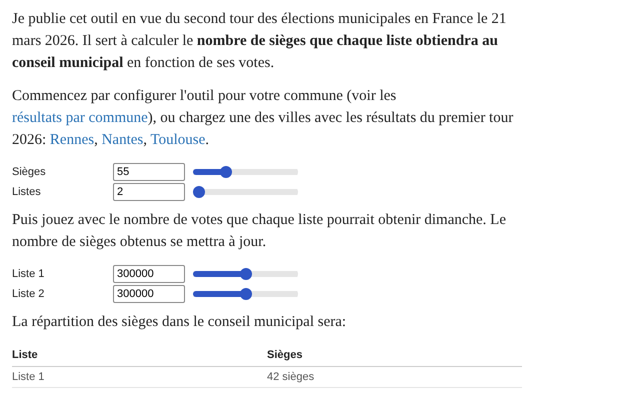  What do you see at coordinates (260, 41) in the screenshot?
I see `intro-paragraph: Je publie cet outil en vue du second tour des élections municipales en France le 21 mars 2026. Il sert à calculer le nombre de sièges que chaque liste obtiendra au conseil municipal en fonction de ses votes.` at bounding box center [260, 41].